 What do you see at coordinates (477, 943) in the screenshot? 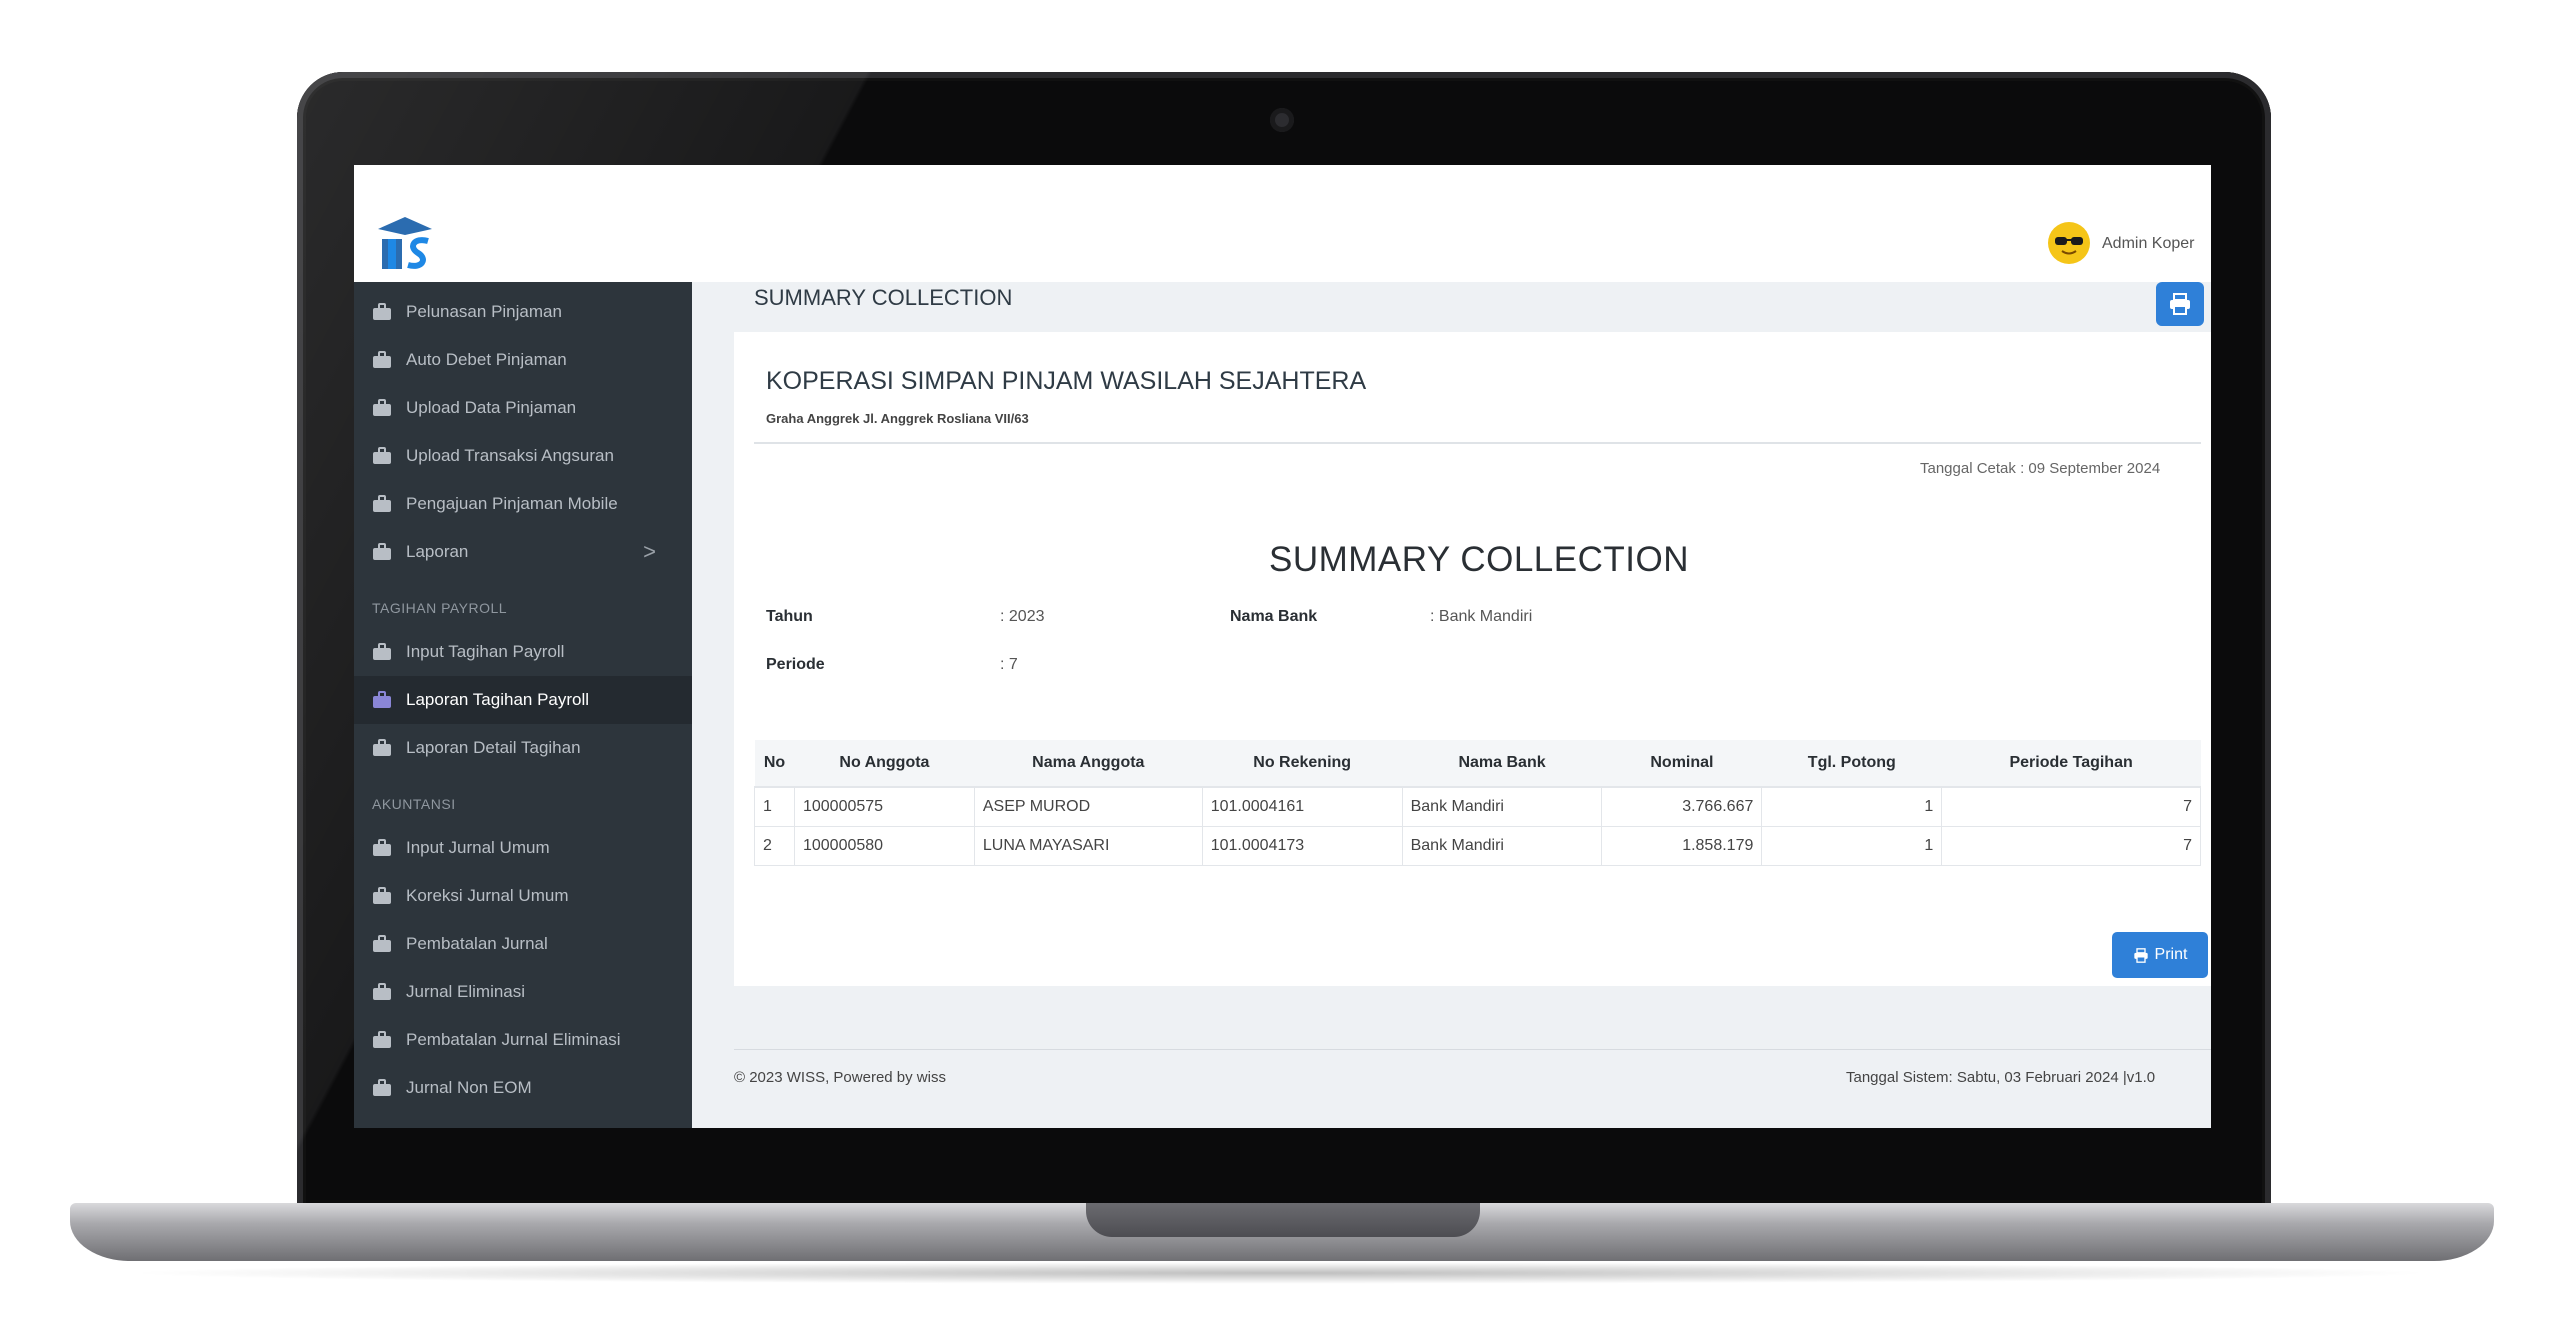
I see `sidebar-item-label: Pembatalan Jurnal` at bounding box center [477, 943].